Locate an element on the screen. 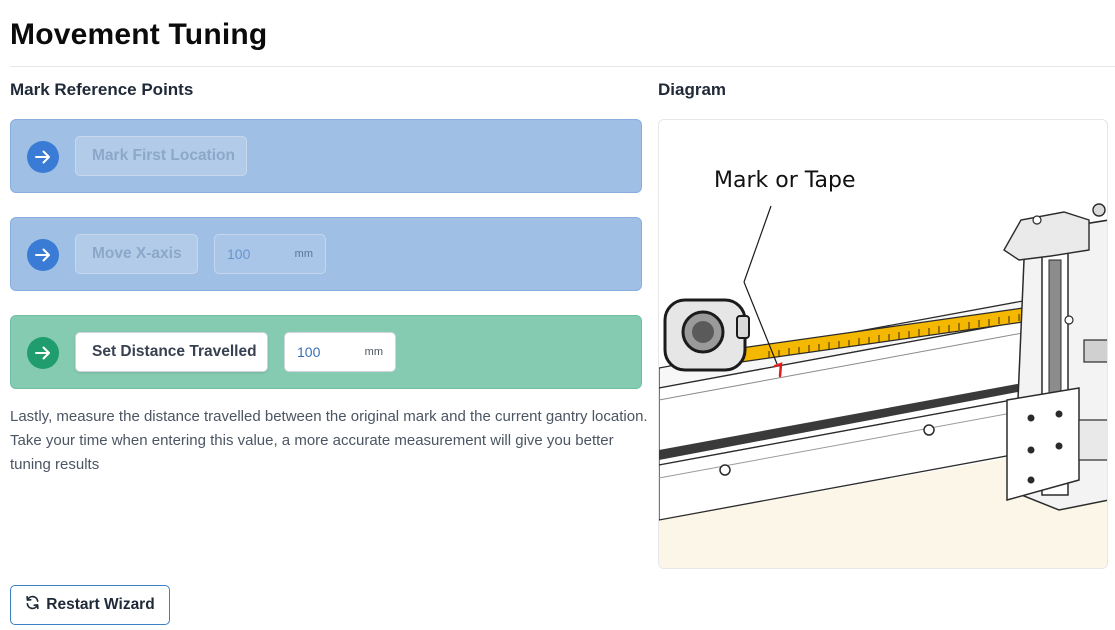 This screenshot has height=630, width=1115. step-move-x-axis: Move X-axis 100 mm is located at coordinates (326, 254).